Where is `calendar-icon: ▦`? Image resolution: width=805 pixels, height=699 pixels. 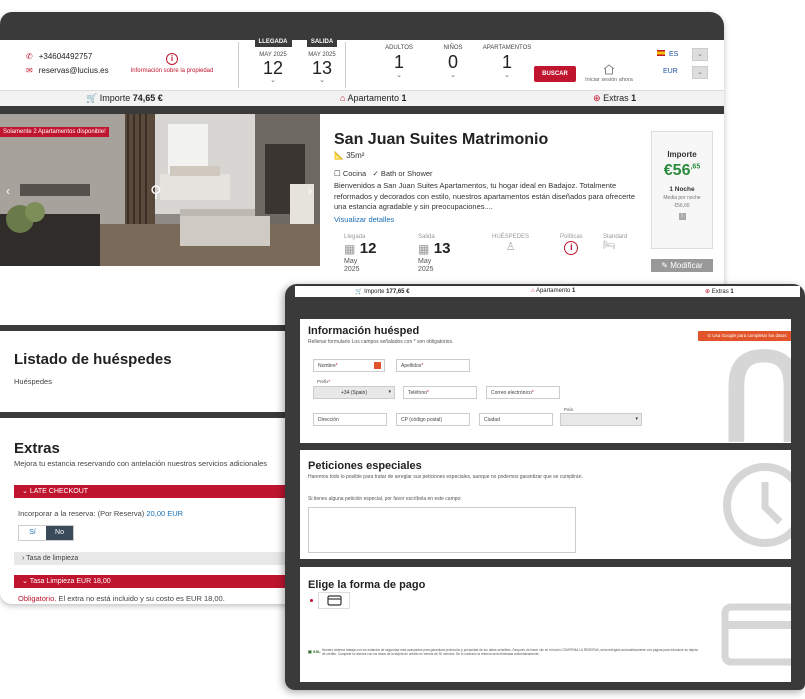 calendar-icon: ▦ is located at coordinates (350, 249).